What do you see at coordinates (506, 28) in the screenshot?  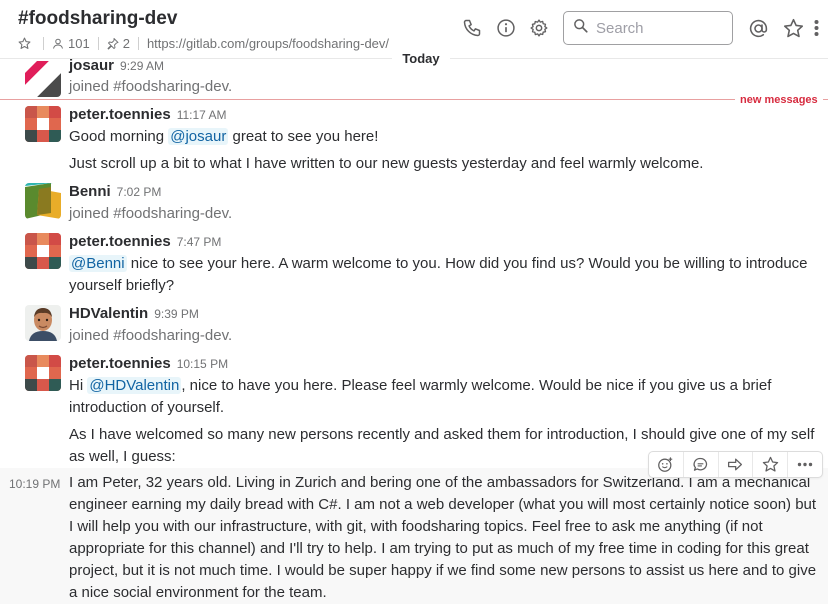 I see `info-icon` at bounding box center [506, 28].